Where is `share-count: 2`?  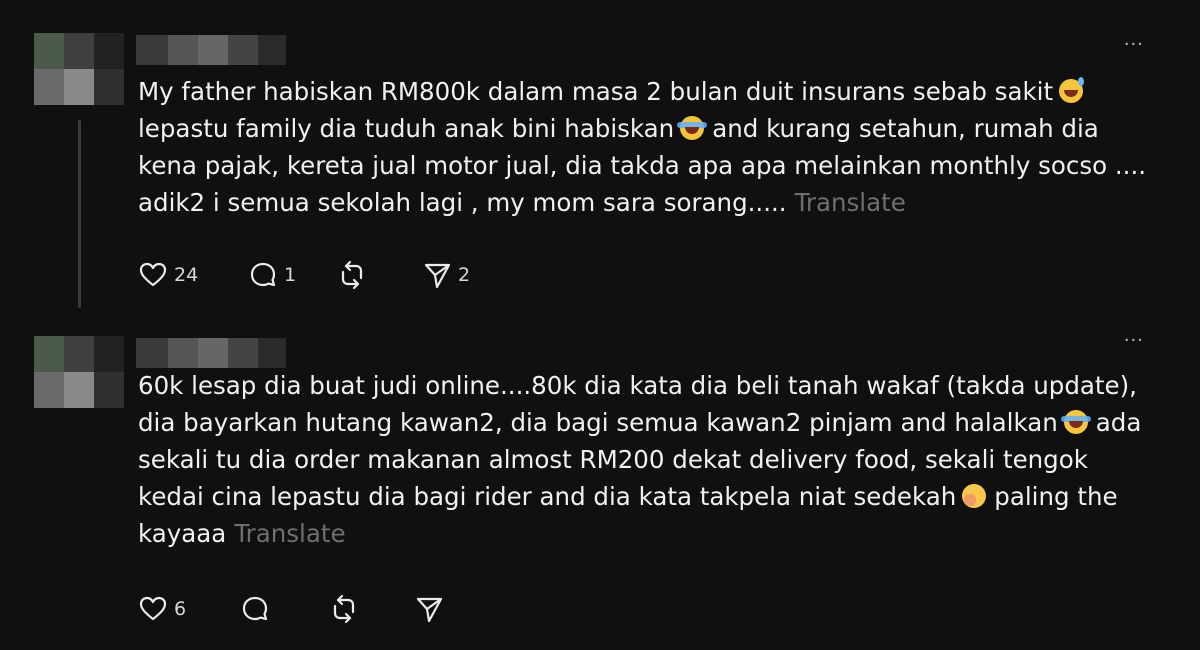
share-count: 2 is located at coordinates (464, 275).